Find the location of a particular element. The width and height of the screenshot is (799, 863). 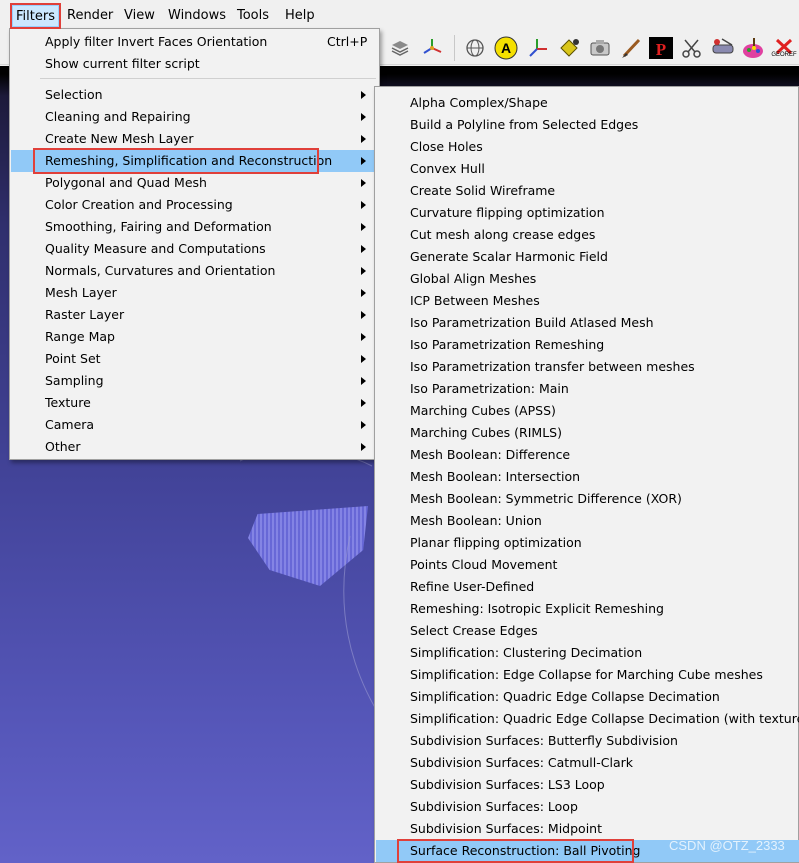

submenu-item: Select Crease Edges is located at coordinates (587, 631).